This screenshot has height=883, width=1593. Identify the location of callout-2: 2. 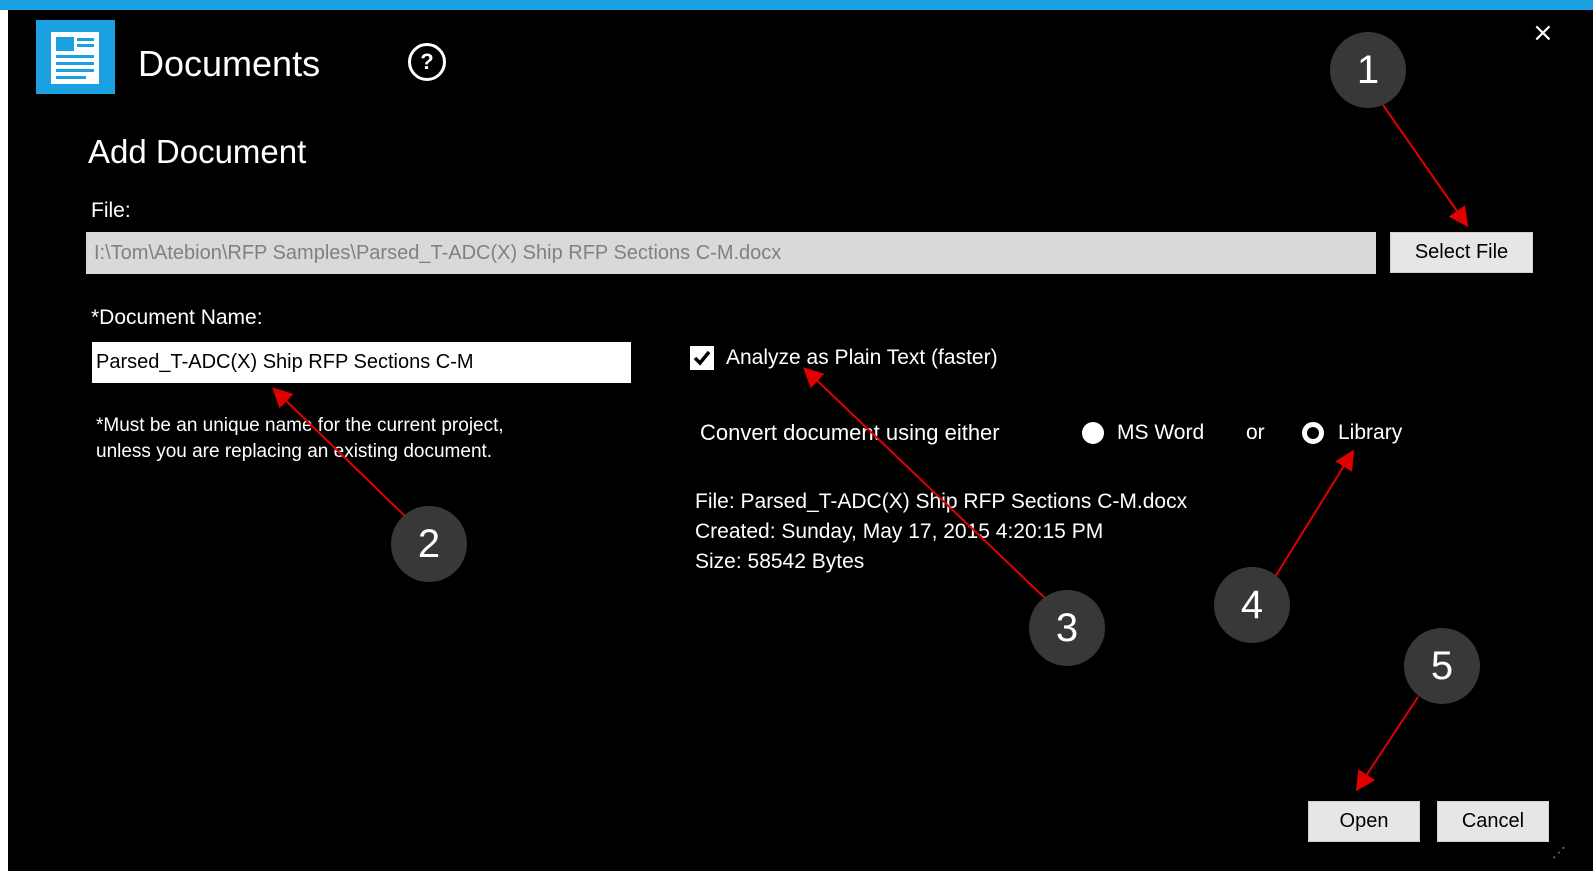
(429, 544).